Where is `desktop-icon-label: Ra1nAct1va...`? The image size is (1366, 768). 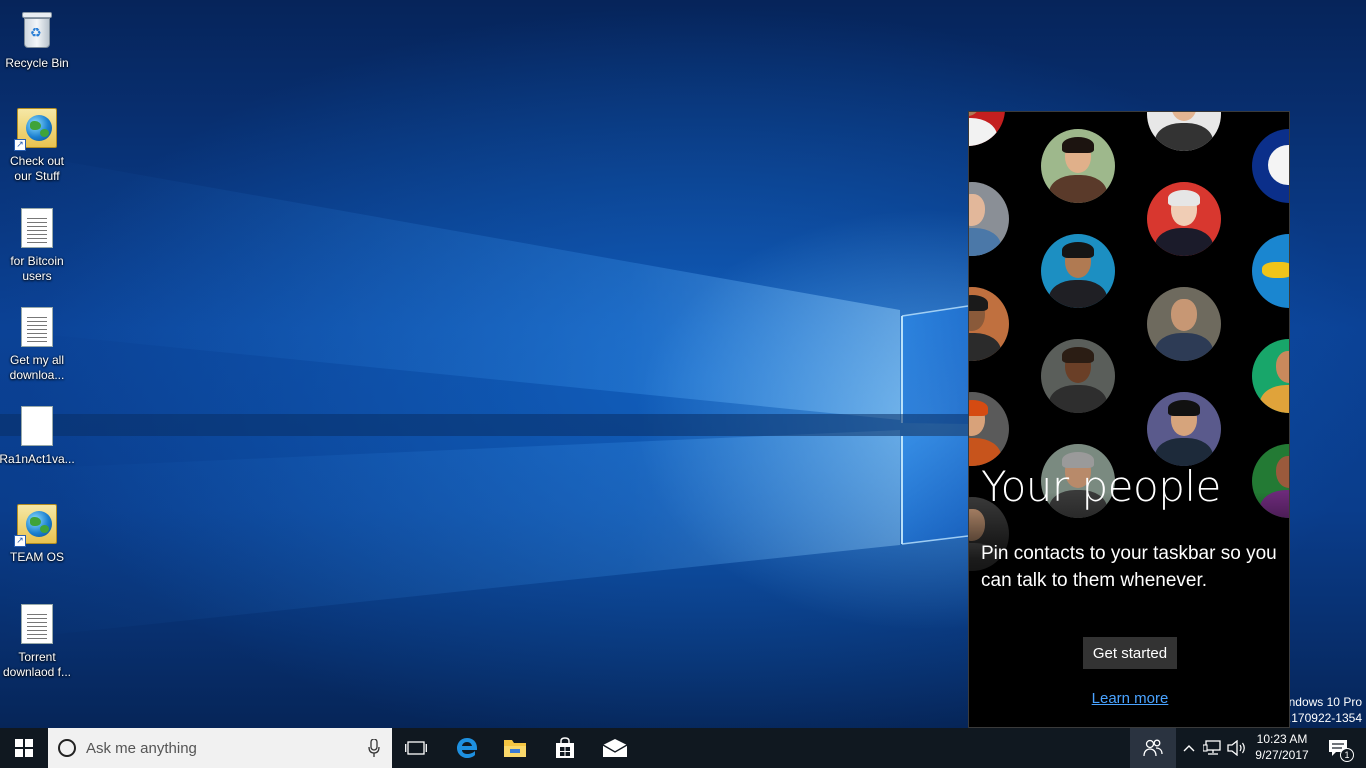 desktop-icon-label: Ra1nAct1va... is located at coordinates (37, 459).